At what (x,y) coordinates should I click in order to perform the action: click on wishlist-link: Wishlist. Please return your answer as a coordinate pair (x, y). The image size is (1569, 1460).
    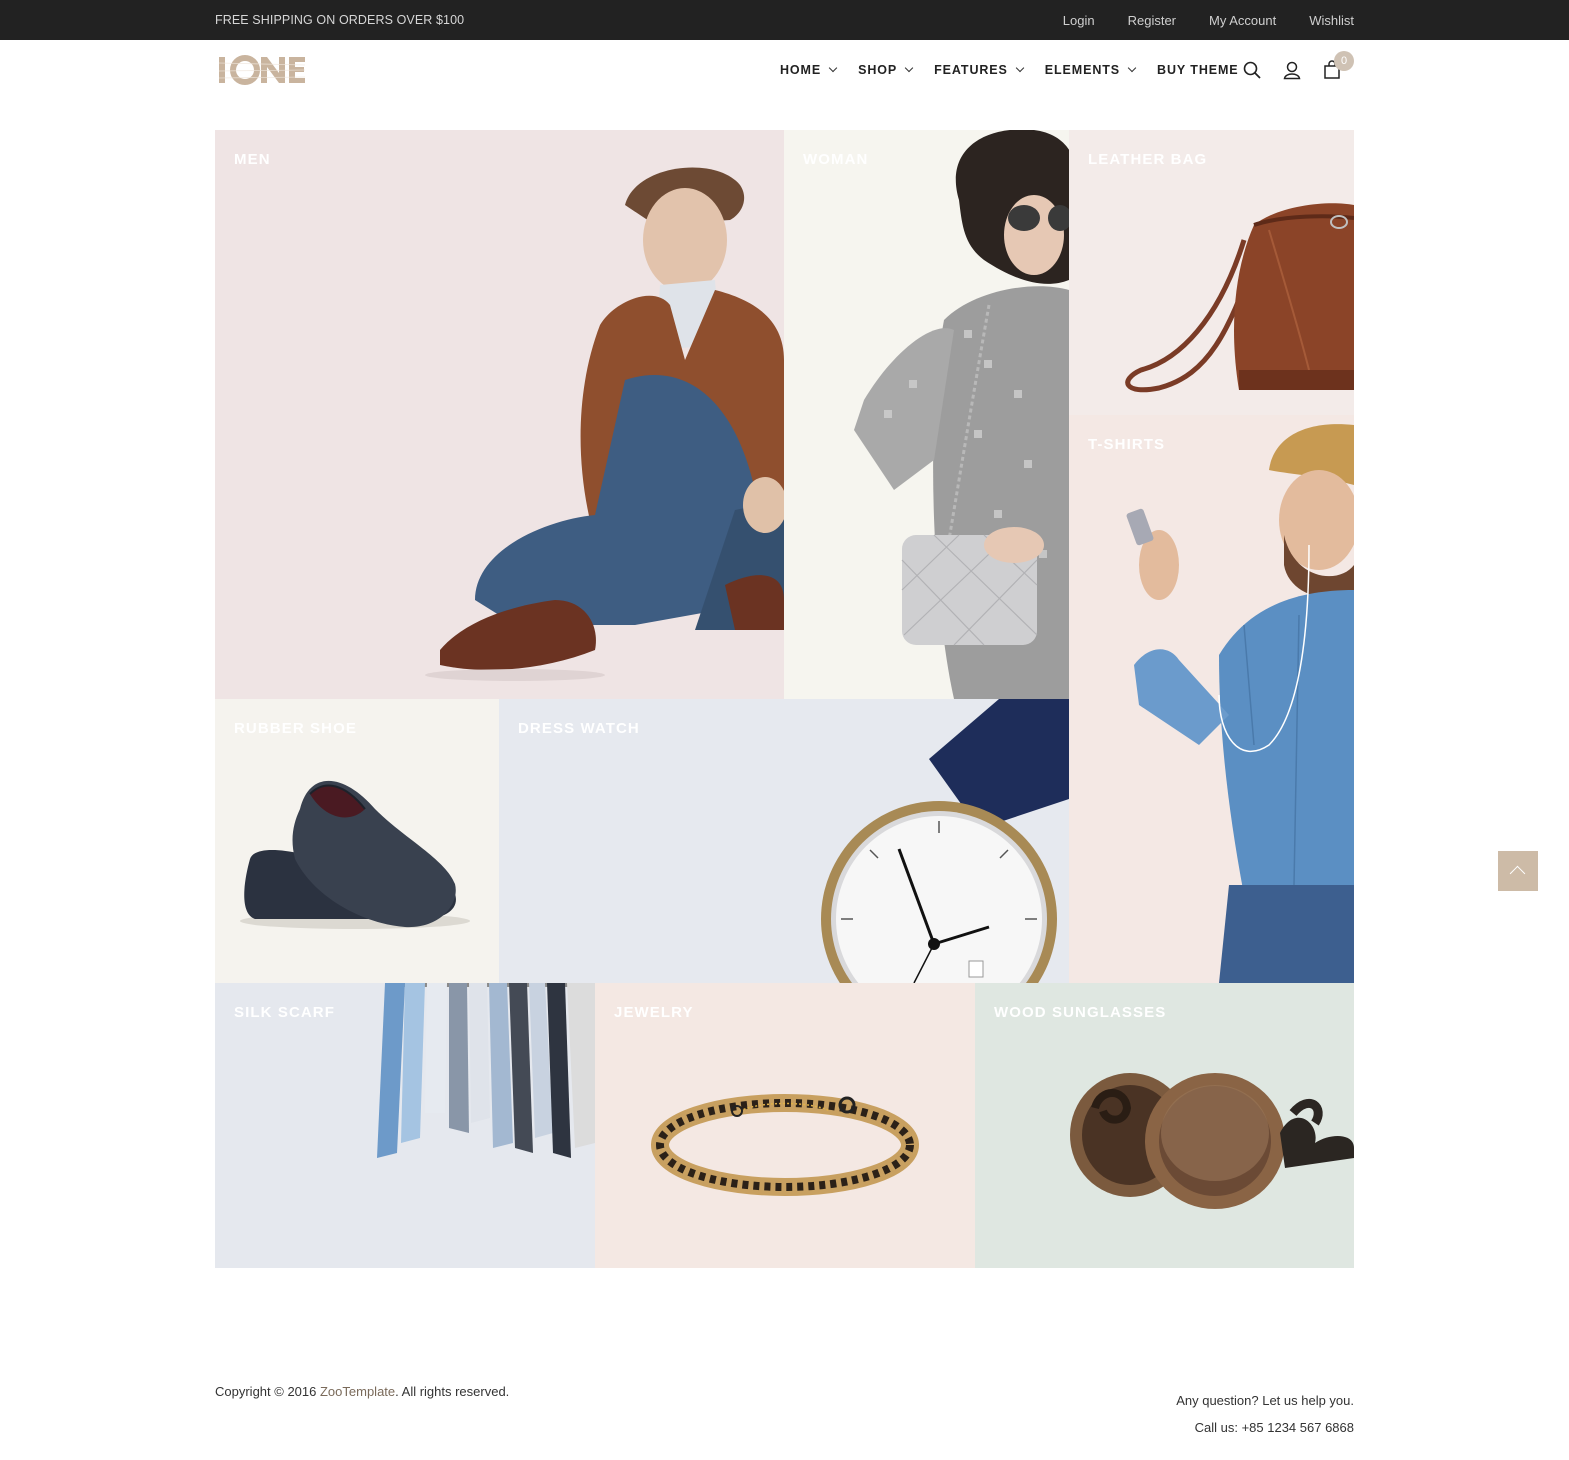
    Looking at the image, I should click on (1331, 20).